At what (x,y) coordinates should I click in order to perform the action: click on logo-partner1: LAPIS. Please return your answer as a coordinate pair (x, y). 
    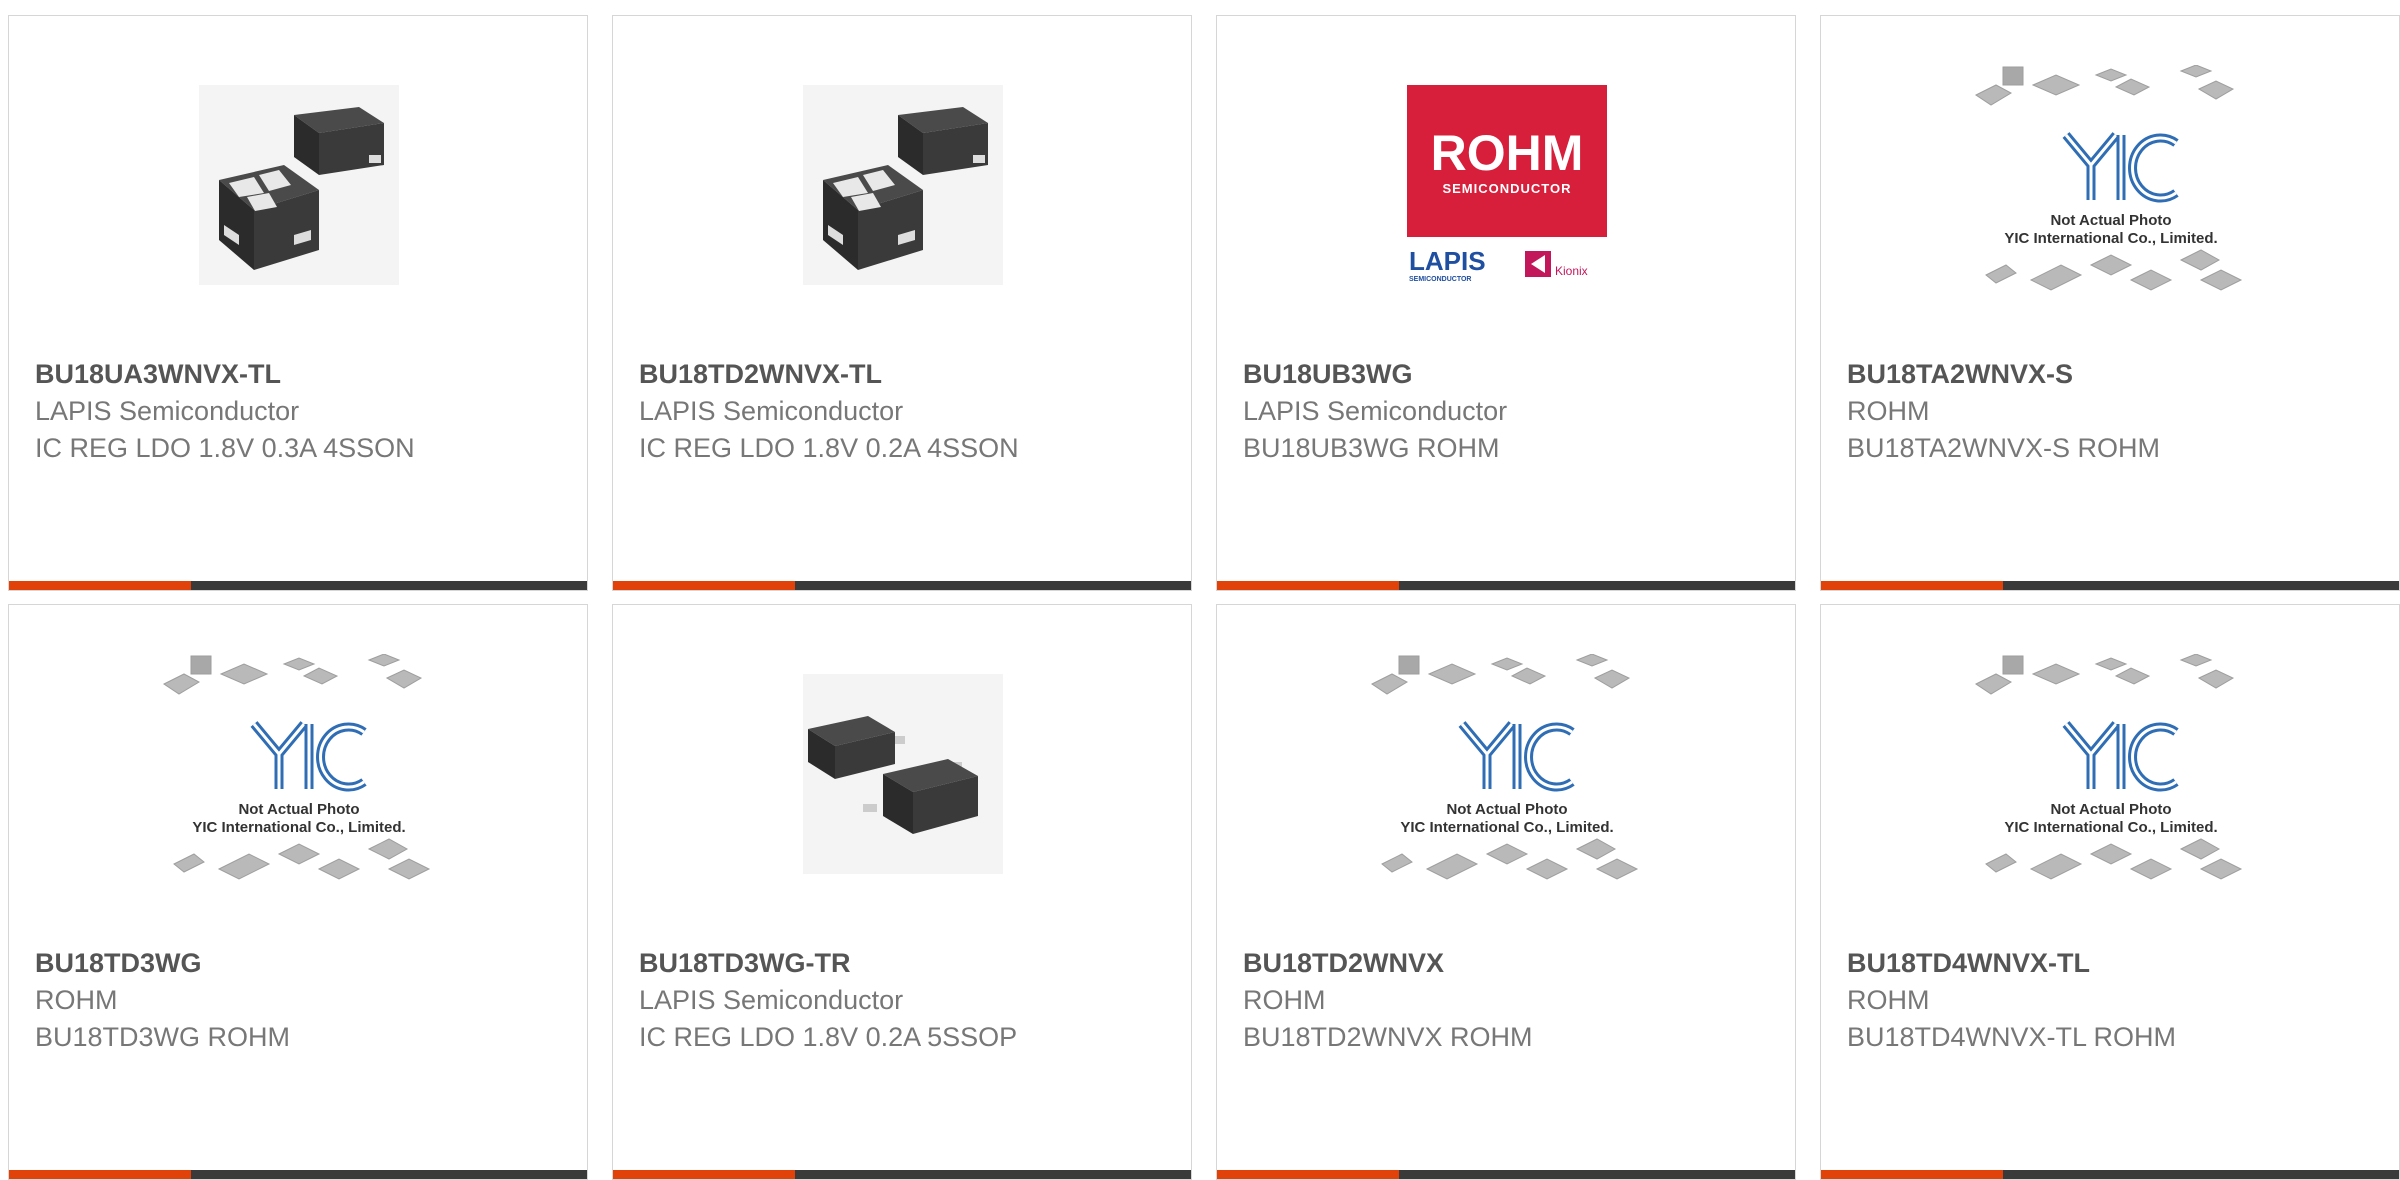
    Looking at the image, I should click on (1447, 261).